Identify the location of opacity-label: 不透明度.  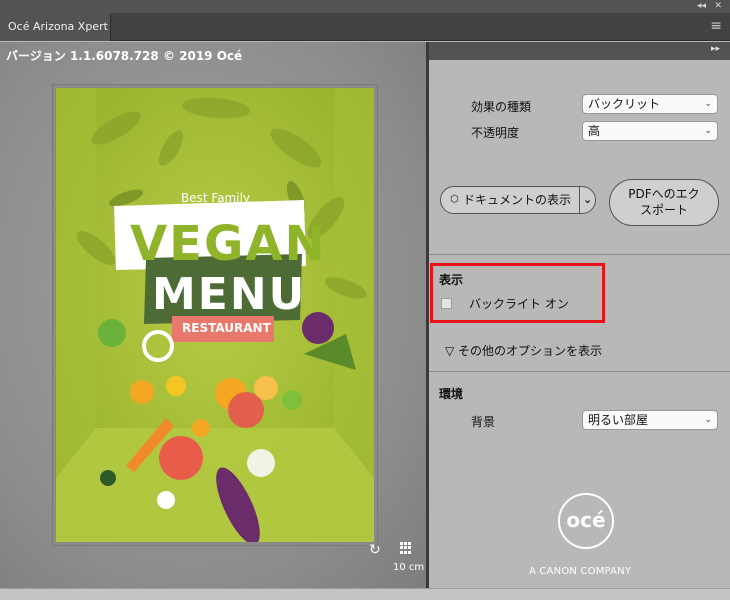
(495, 133).